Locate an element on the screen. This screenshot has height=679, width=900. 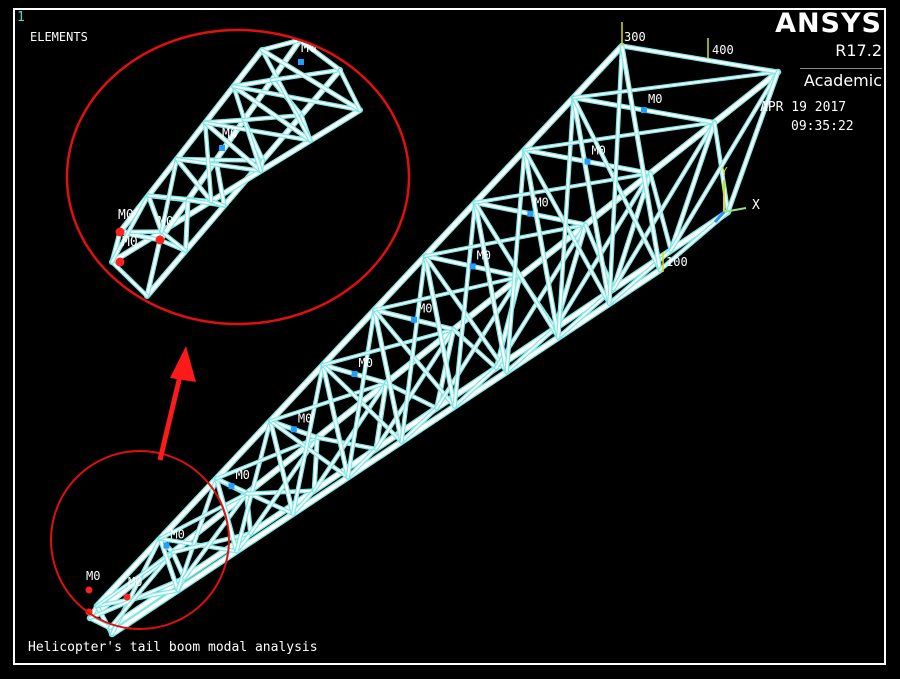
plot-caption: Helicopter's tail boom modal analysis is located at coordinates (173, 647).